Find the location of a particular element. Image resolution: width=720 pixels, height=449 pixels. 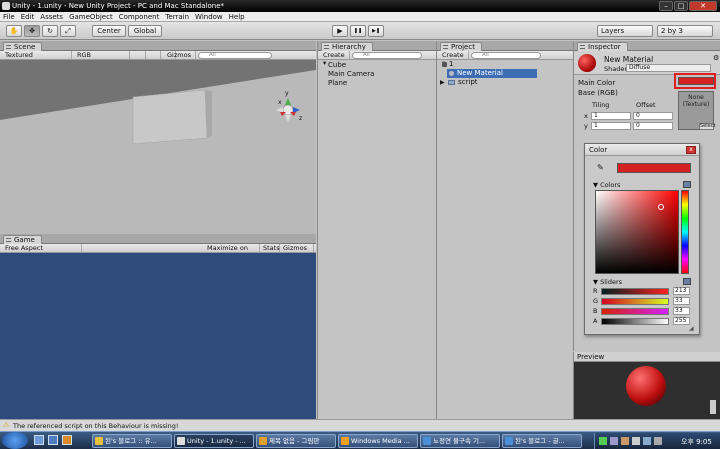

hand-tool-button: ✋ is located at coordinates (14, 31).